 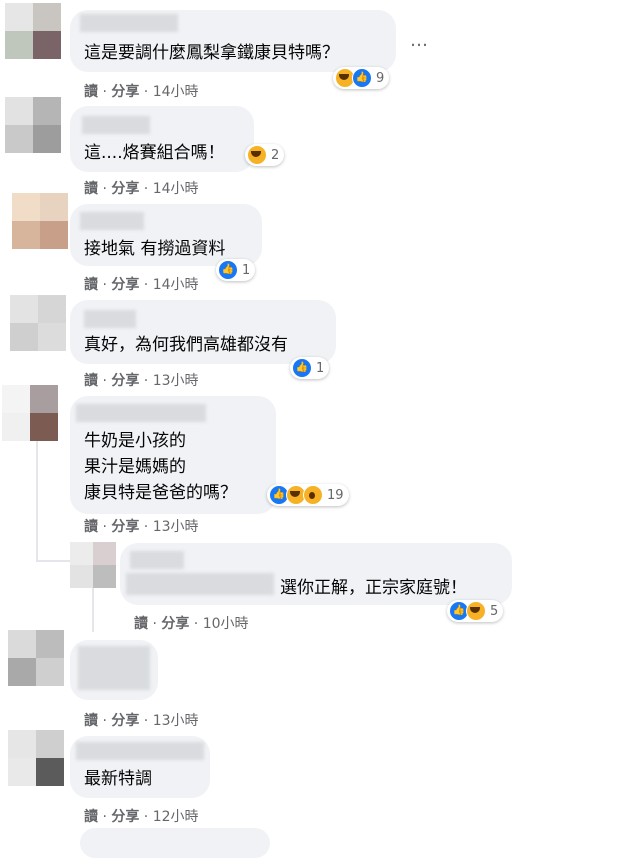 I want to click on comment-text-line-3: 康貝特是爸爸的嗎？, so click(x=160, y=493).